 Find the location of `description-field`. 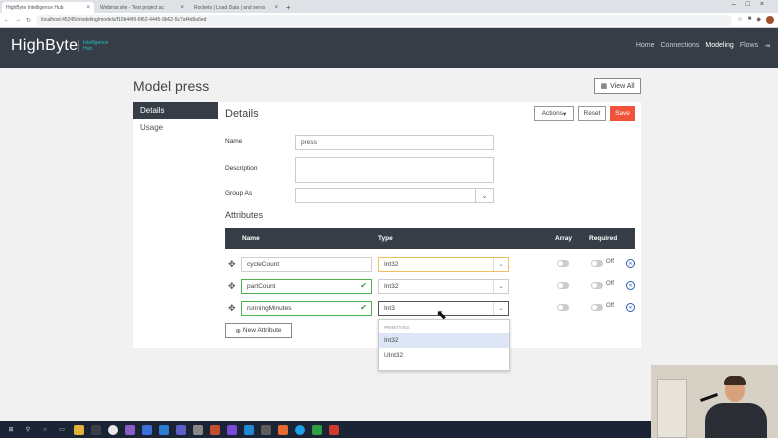

description-field is located at coordinates (394, 170).